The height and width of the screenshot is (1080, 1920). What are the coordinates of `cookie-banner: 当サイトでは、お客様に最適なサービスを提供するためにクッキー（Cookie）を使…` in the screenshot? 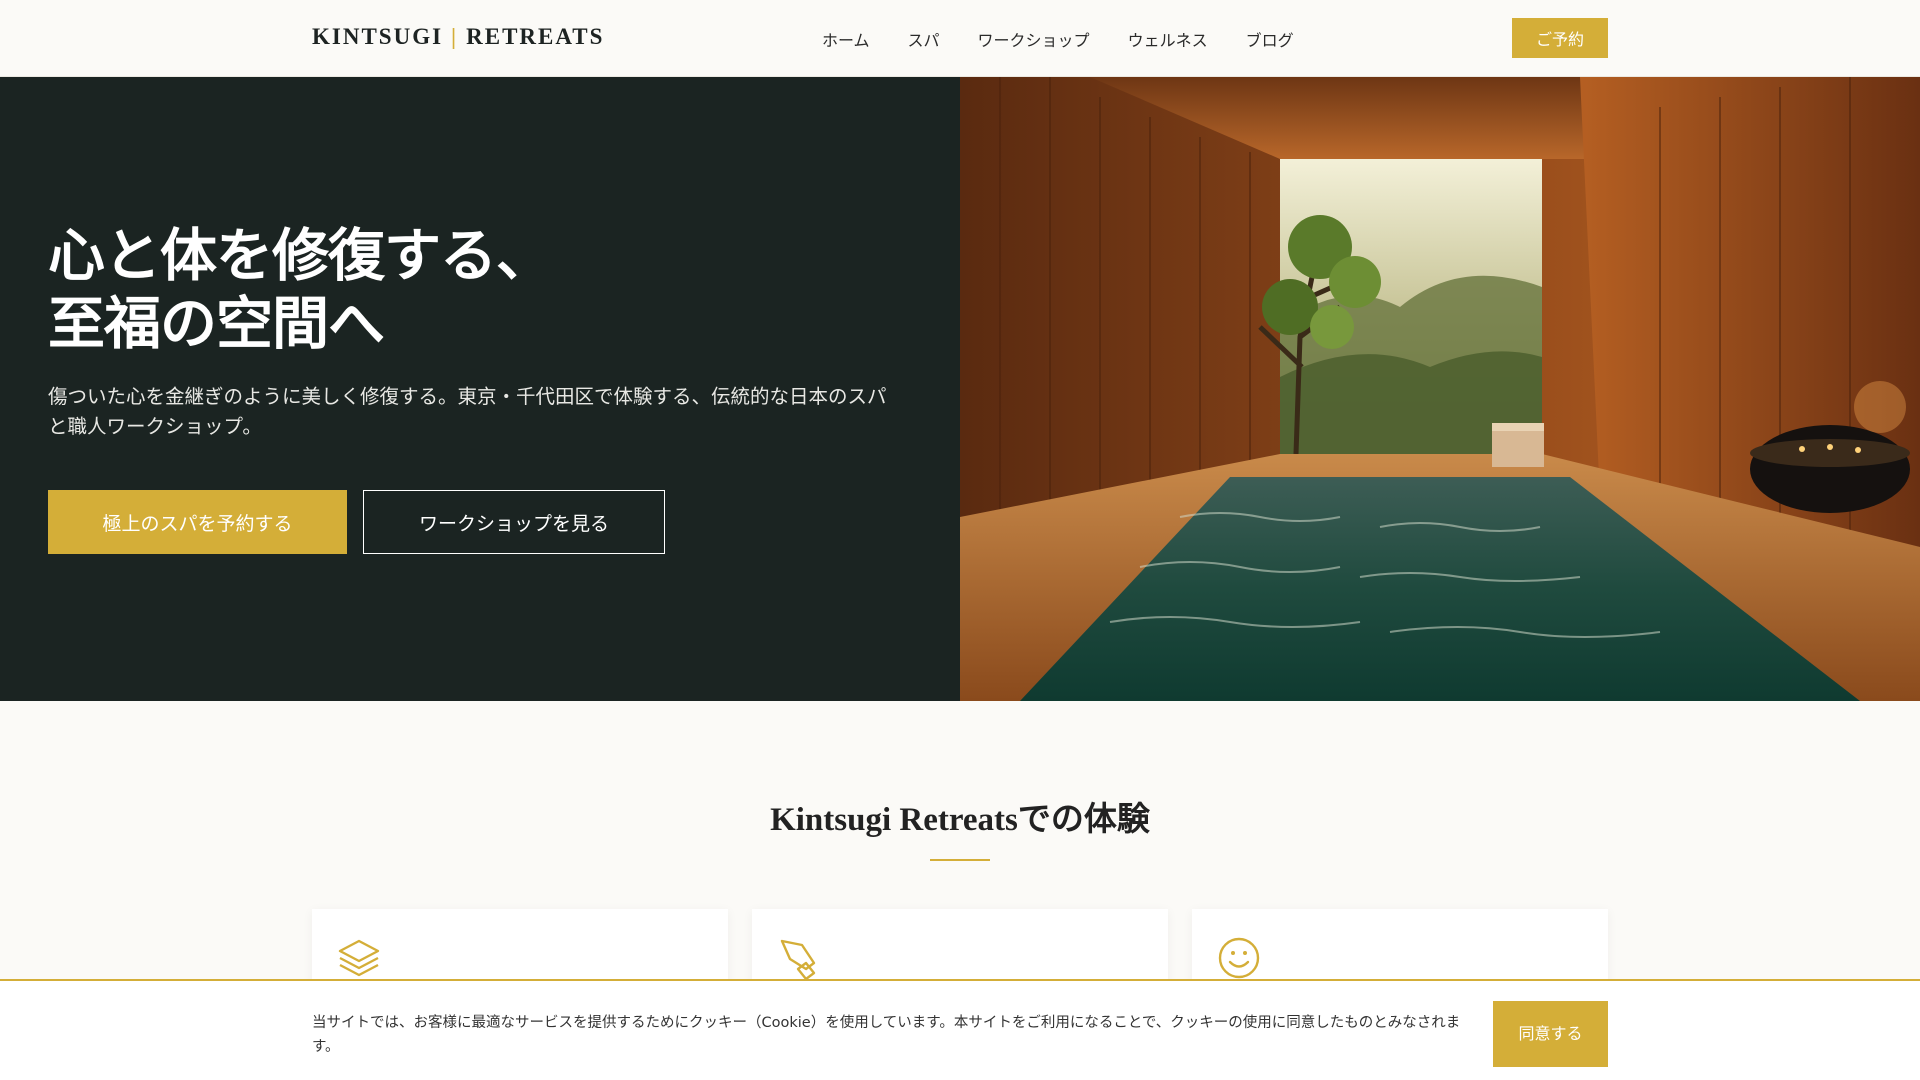 It's located at (960, 1029).